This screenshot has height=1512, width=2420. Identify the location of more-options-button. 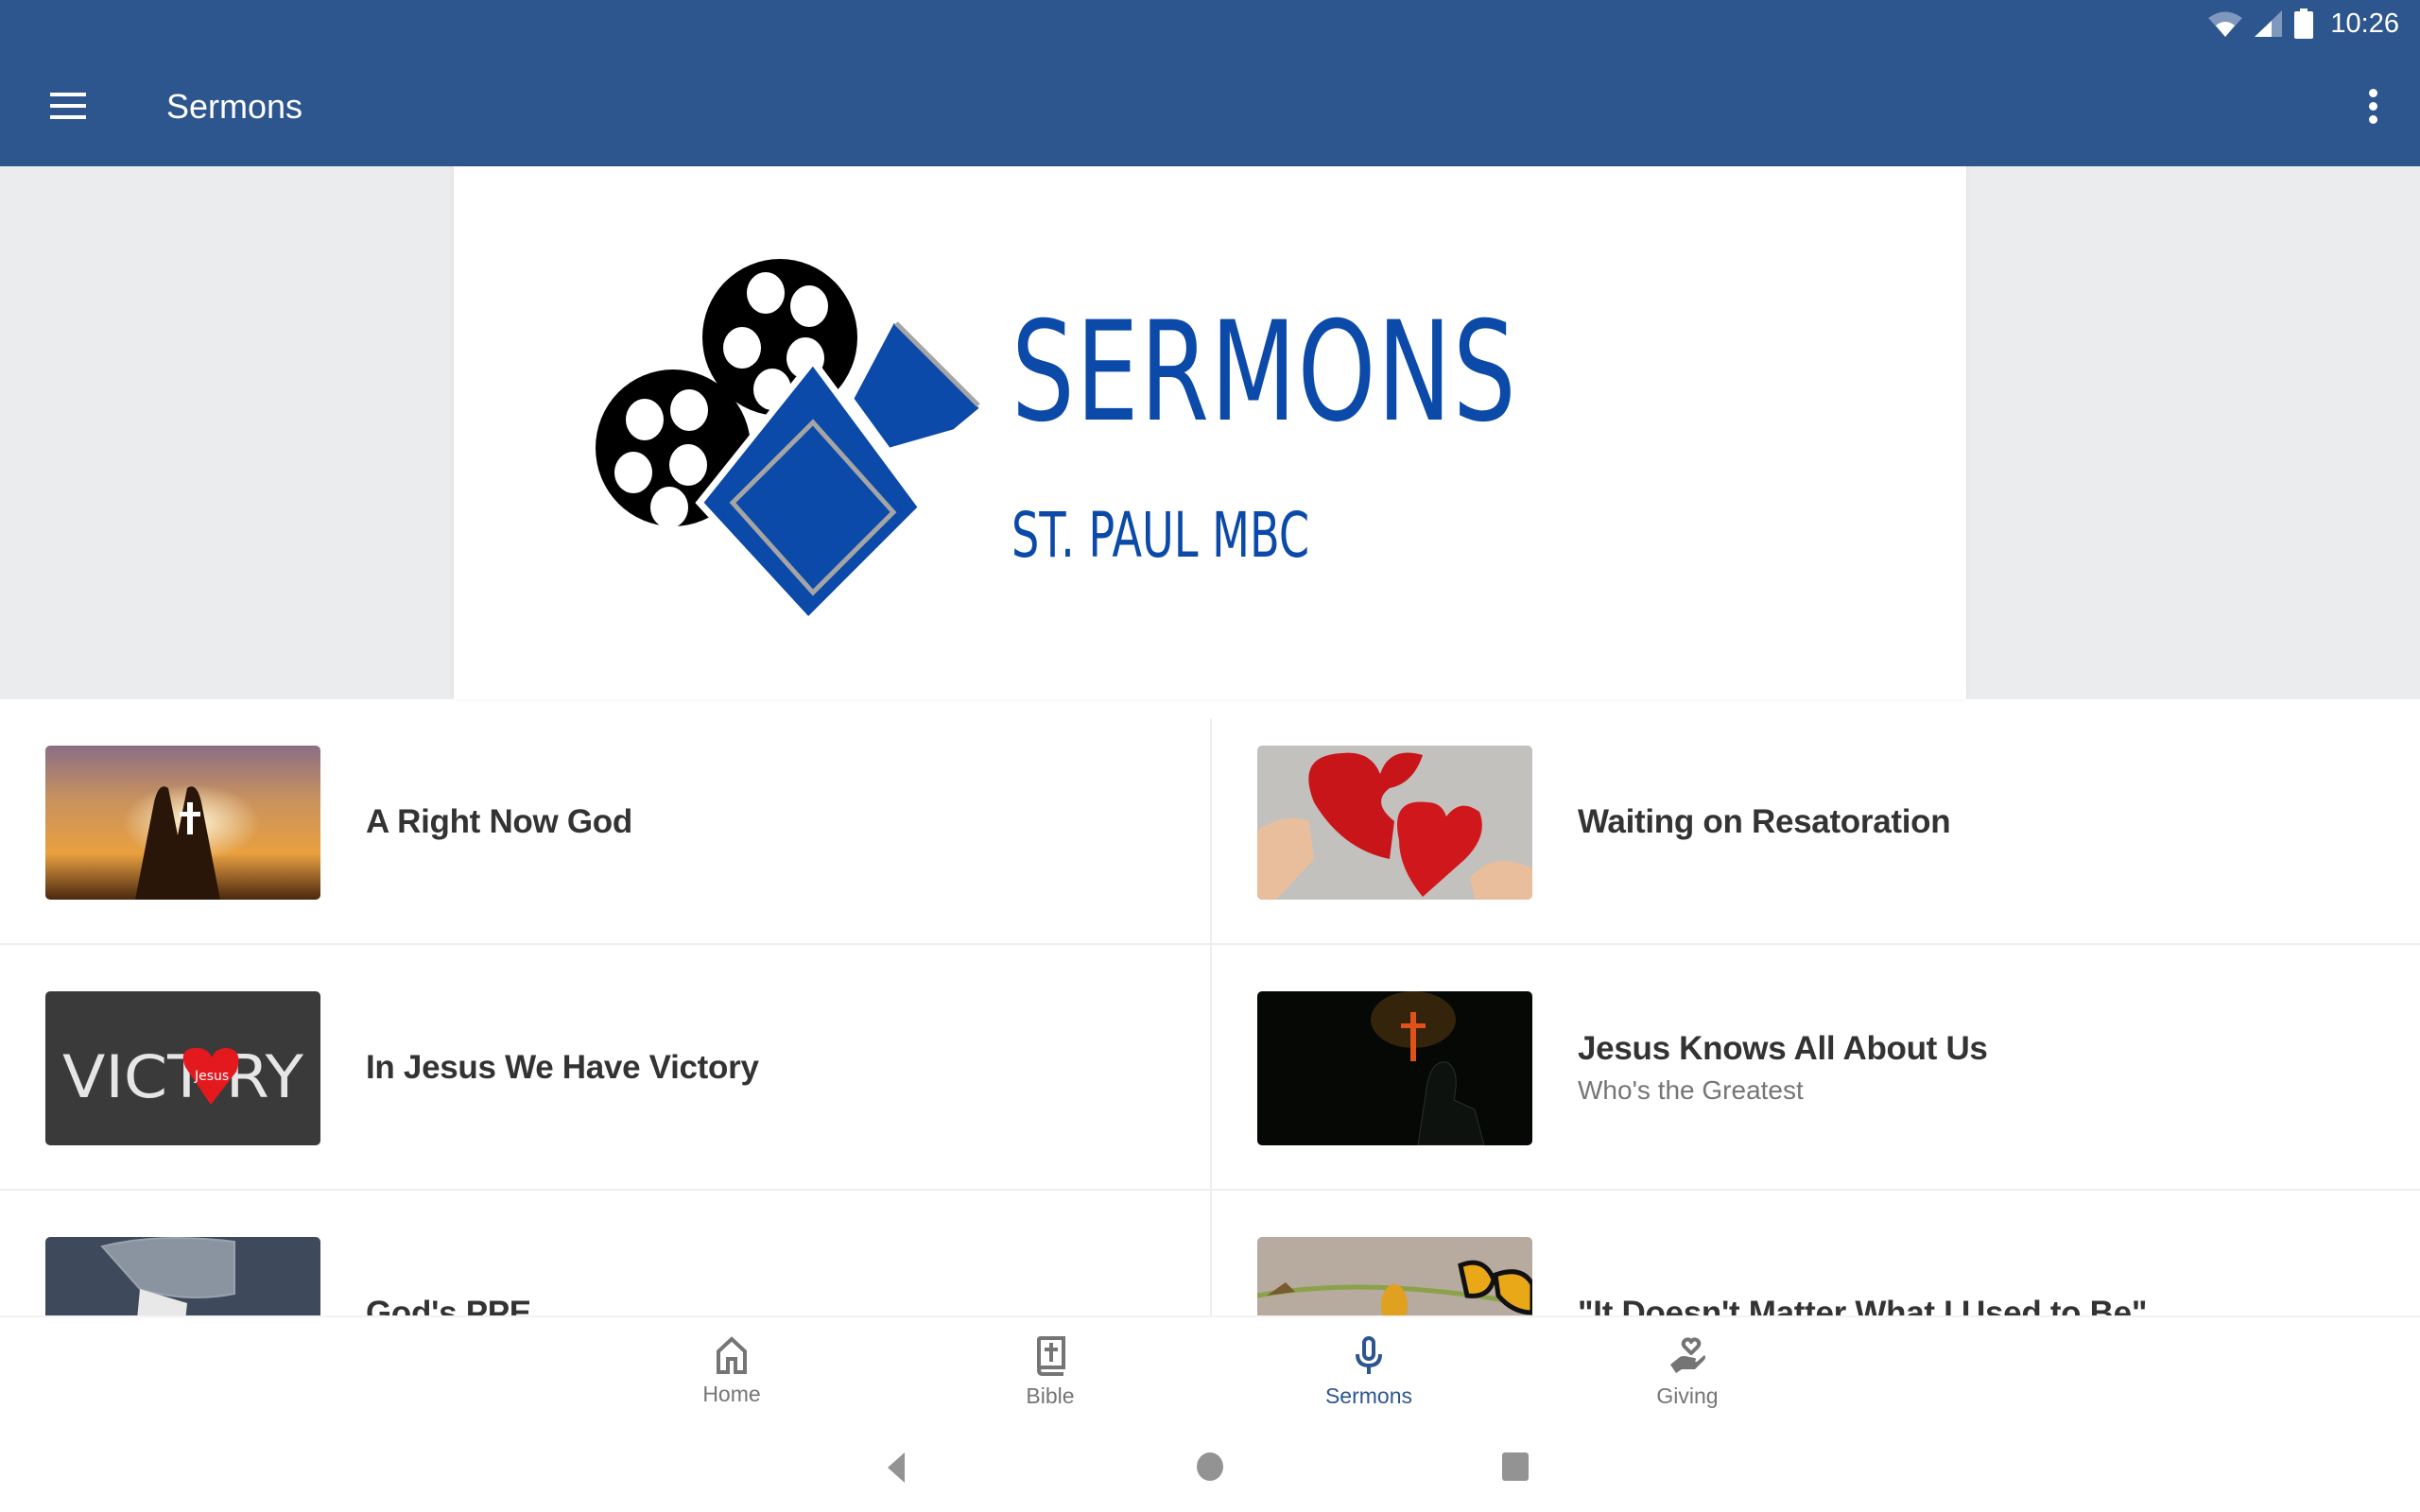
(2373, 105).